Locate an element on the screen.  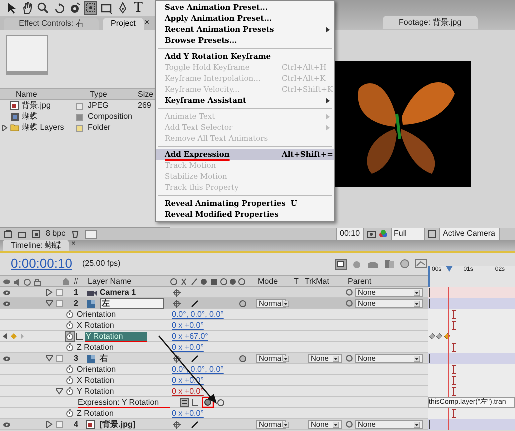
graph-editor-icon is located at coordinates (421, 264).